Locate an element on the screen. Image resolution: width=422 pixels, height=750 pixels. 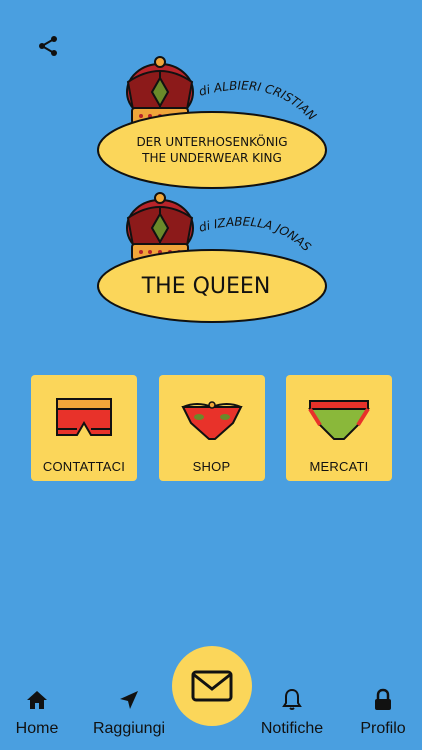
boxer-briefs-icon is located at coordinates (84, 417).